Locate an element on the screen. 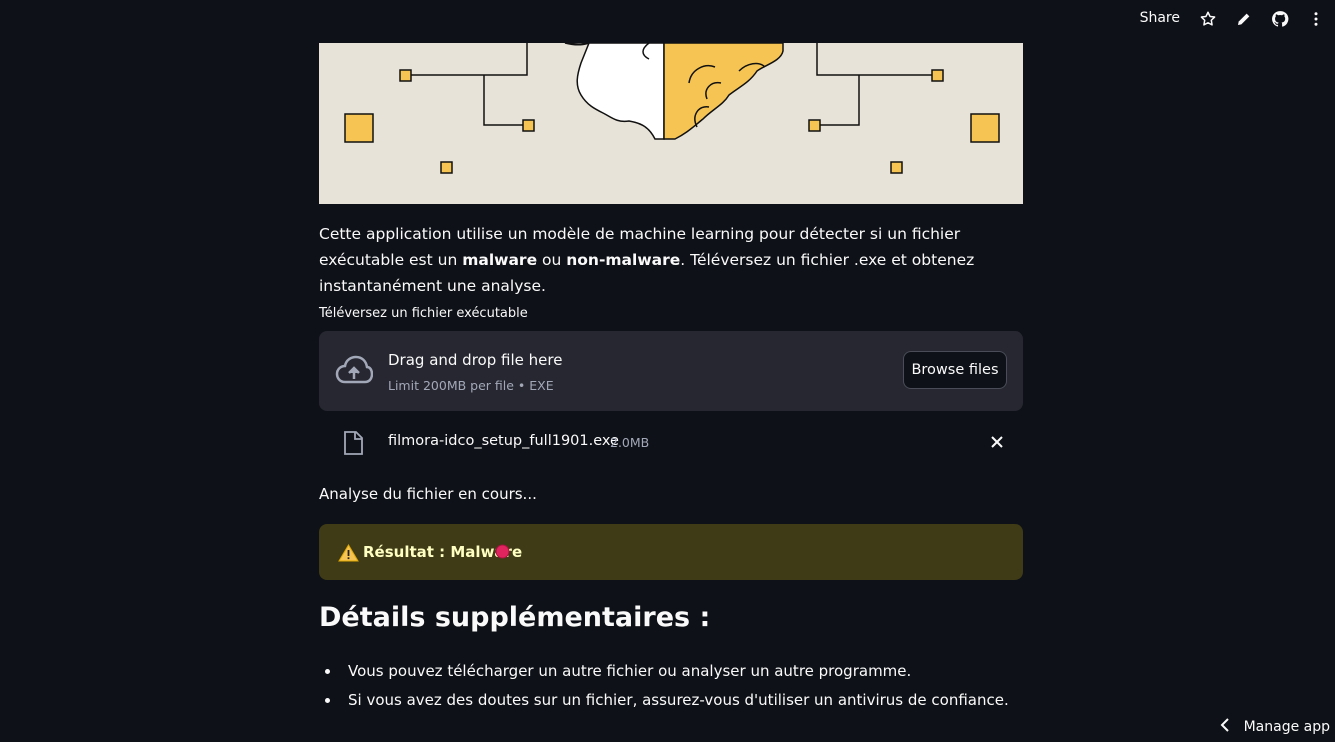  github-icon is located at coordinates (1280, 19).